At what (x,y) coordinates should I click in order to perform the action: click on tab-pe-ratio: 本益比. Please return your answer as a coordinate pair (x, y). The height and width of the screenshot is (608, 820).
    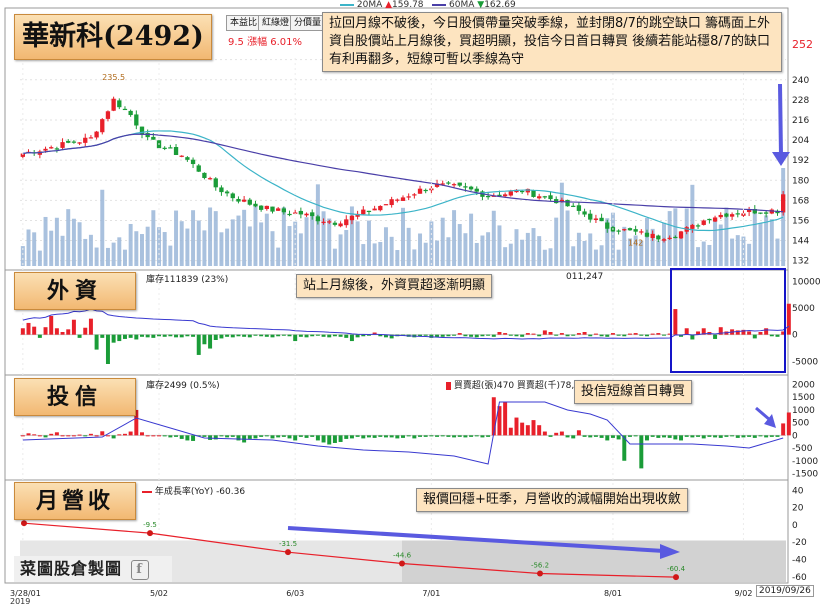
    Looking at the image, I should click on (244, 23).